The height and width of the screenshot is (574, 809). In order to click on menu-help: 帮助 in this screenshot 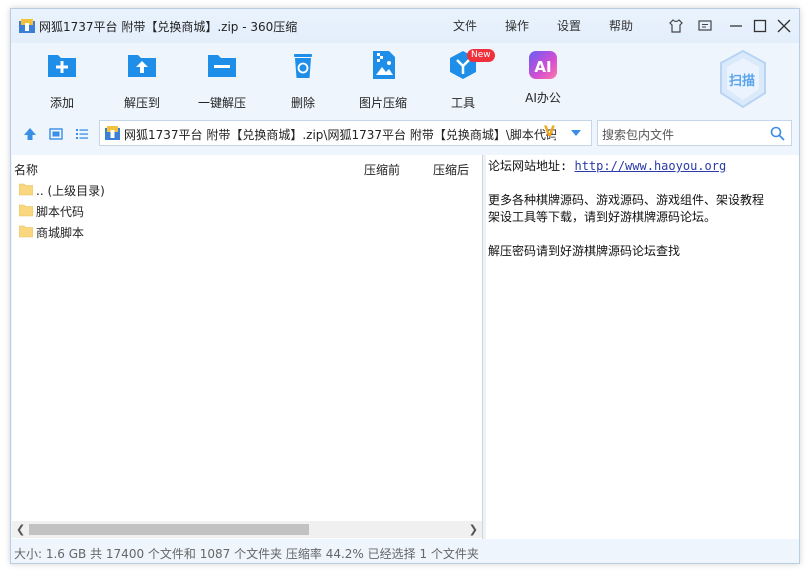, I will do `click(621, 25)`.